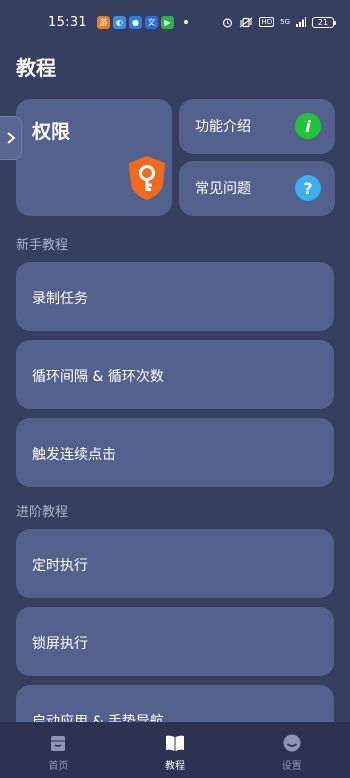 This screenshot has width=350, height=778. I want to click on settings-face-icon, so click(292, 743).